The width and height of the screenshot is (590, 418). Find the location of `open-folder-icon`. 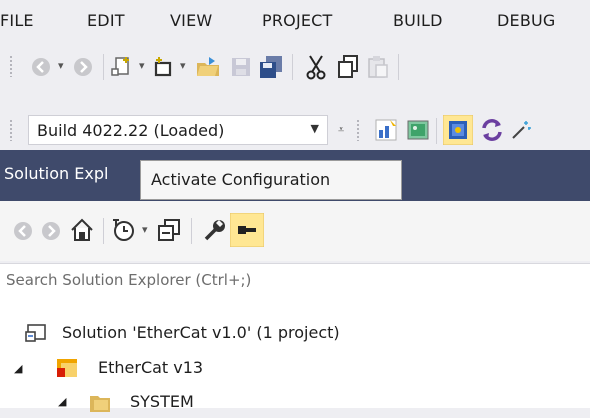

open-folder-icon is located at coordinates (208, 69).